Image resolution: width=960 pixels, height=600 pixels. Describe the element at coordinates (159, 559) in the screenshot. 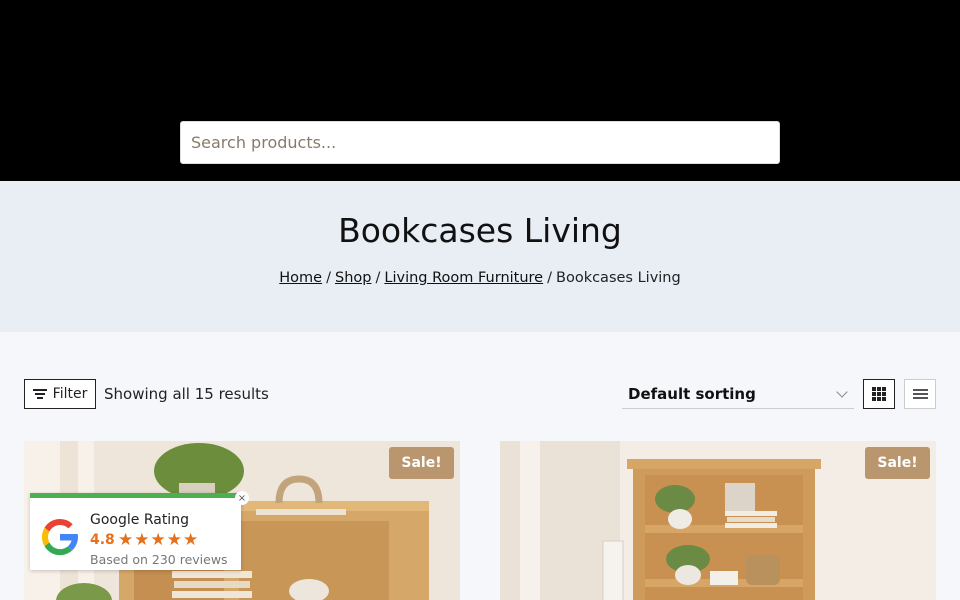

I see `review-count: Based on 230 reviews` at that location.